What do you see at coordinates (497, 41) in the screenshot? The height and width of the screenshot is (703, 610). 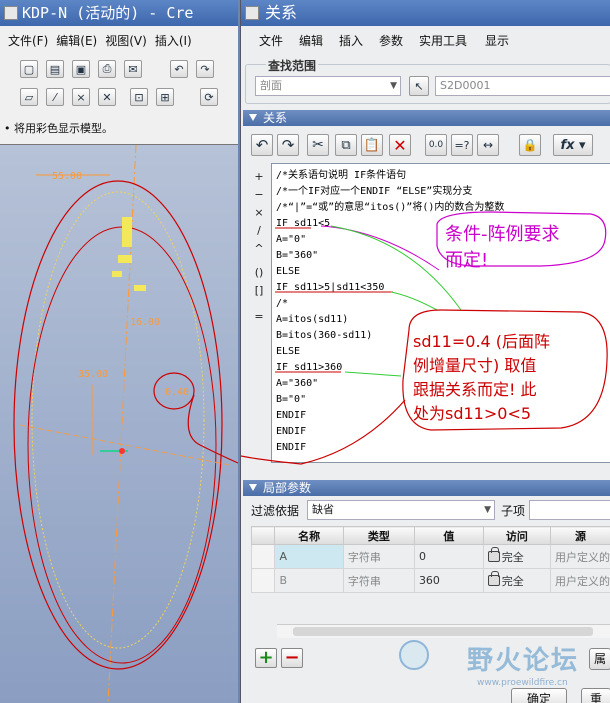 I see `dialog-menu-display: 显示` at bounding box center [497, 41].